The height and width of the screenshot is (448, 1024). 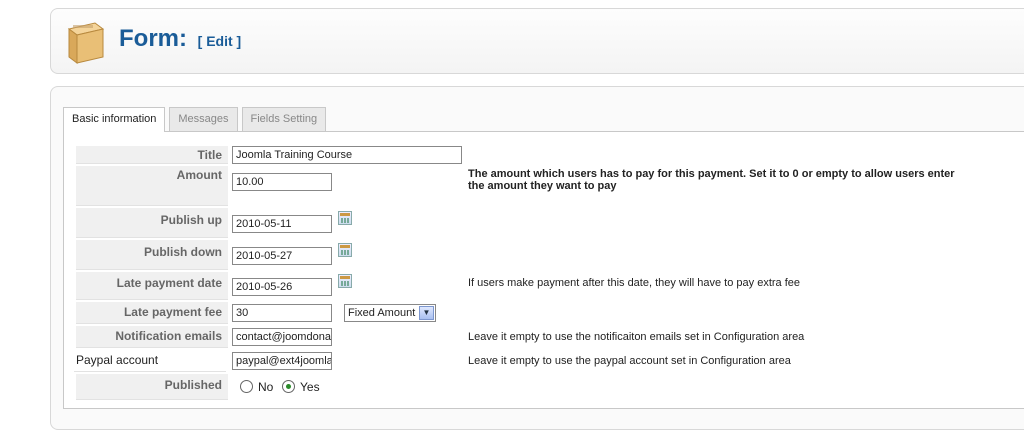 I want to click on late-payment-date-input: 2010-05-26, so click(x=282, y=287).